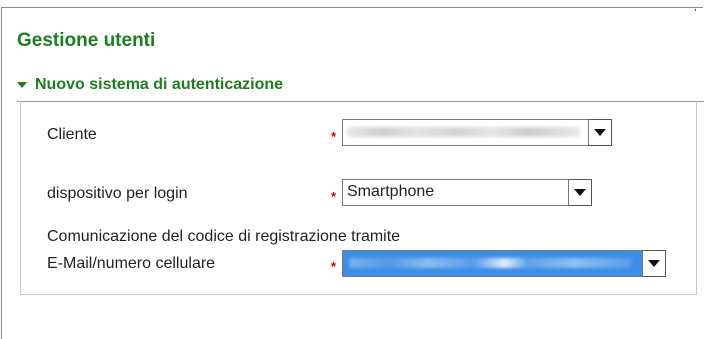 The image size is (704, 339). I want to click on dispositivo-required-mark: *, so click(334, 196).